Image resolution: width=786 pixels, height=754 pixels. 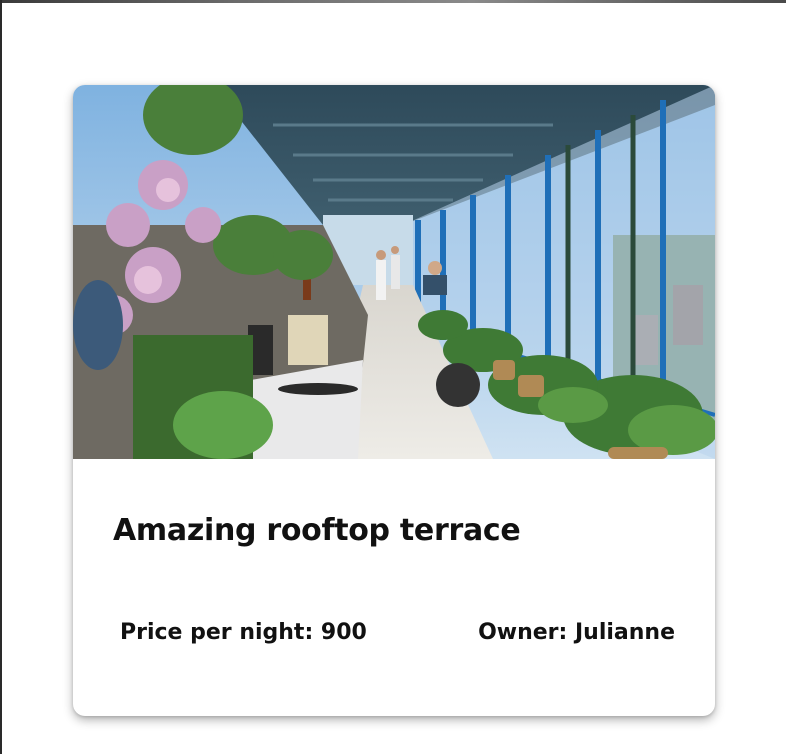 I want to click on left-window-border, so click(x=1, y=377).